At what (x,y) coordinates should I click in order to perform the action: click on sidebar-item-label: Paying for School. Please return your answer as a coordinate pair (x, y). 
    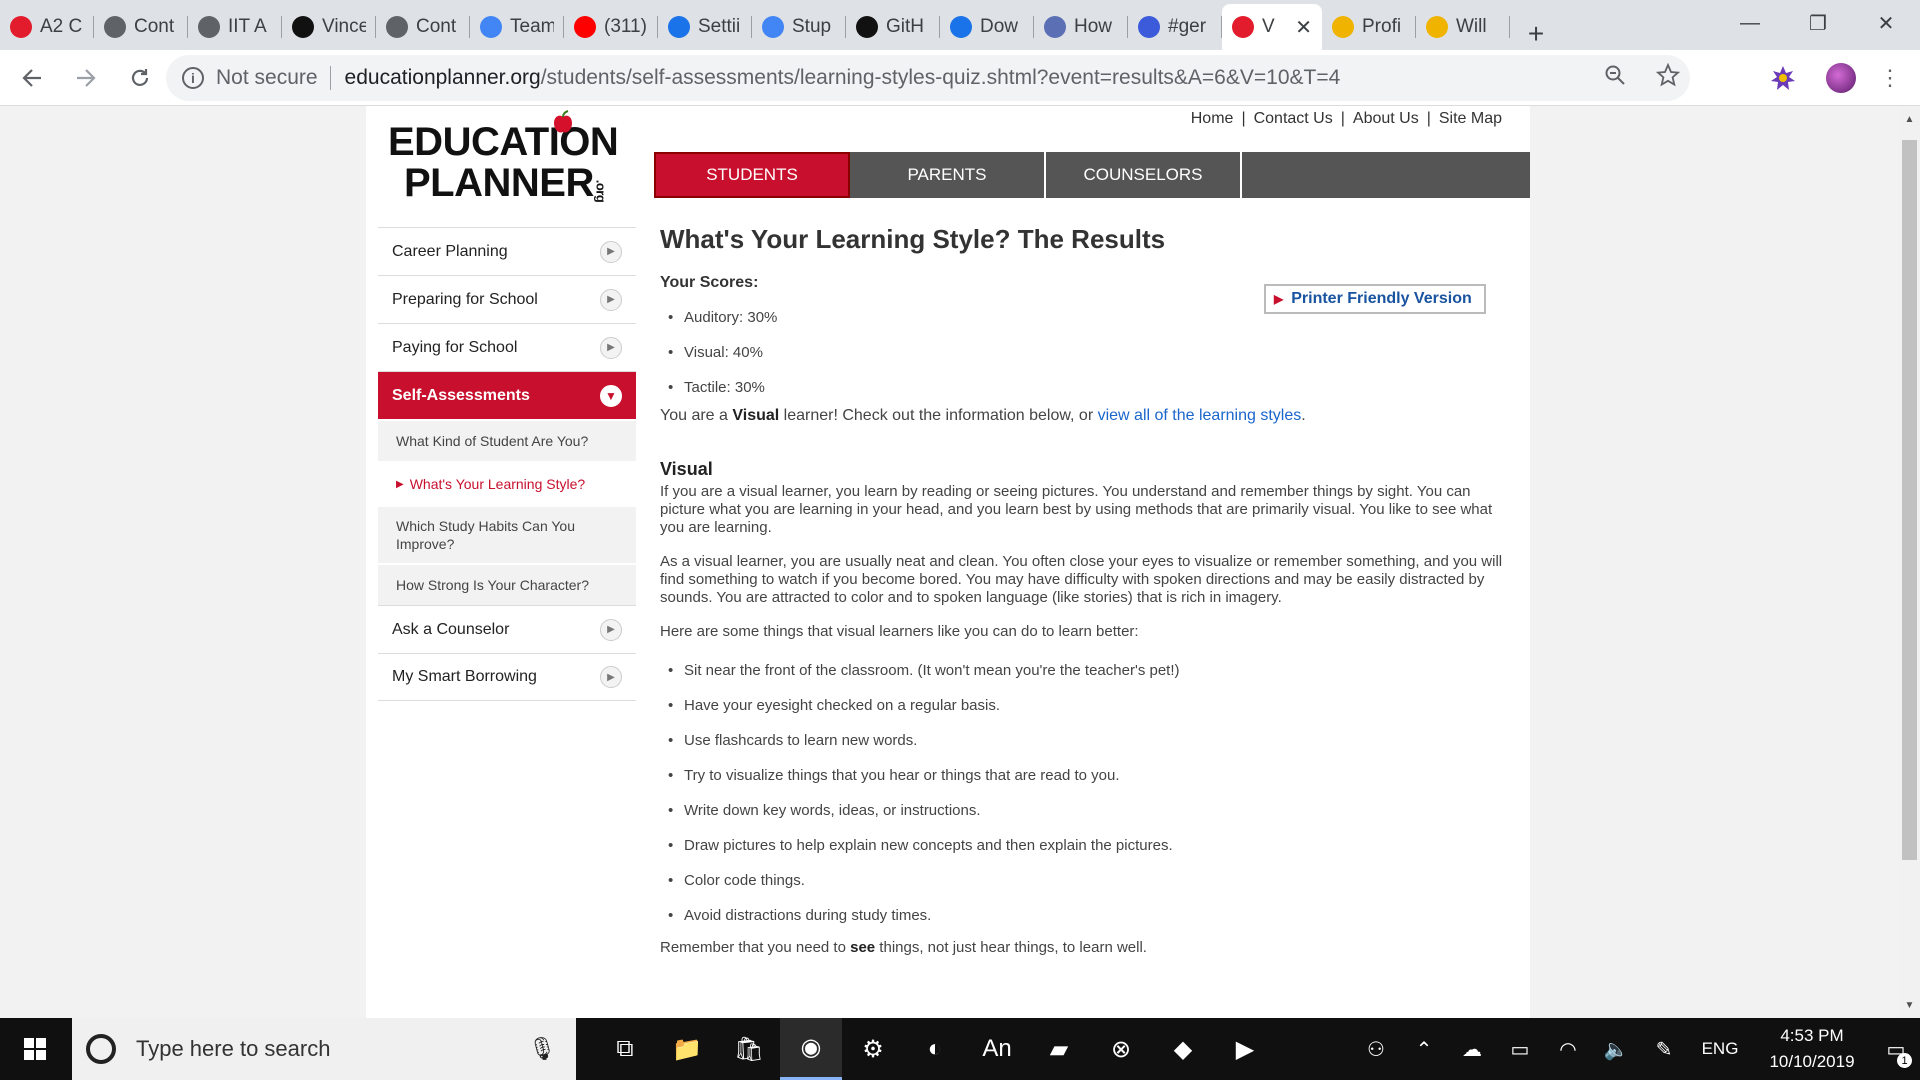
    Looking at the image, I should click on (455, 347).